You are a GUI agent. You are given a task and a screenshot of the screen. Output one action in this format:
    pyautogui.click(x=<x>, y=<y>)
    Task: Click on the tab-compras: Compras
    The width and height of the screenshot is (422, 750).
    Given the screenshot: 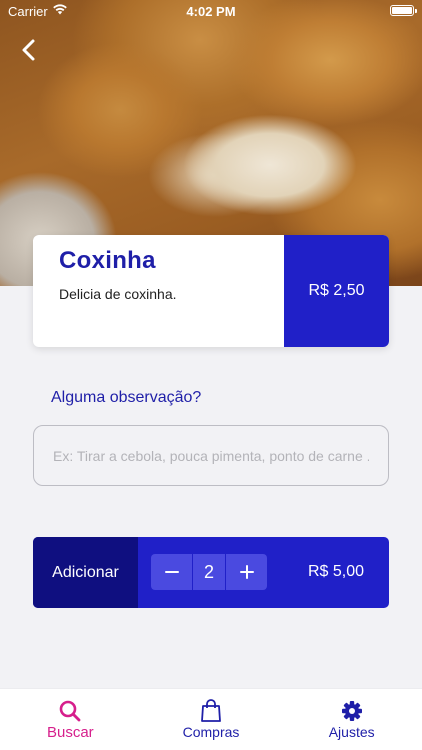 What is the action you would take?
    pyautogui.click(x=211, y=719)
    